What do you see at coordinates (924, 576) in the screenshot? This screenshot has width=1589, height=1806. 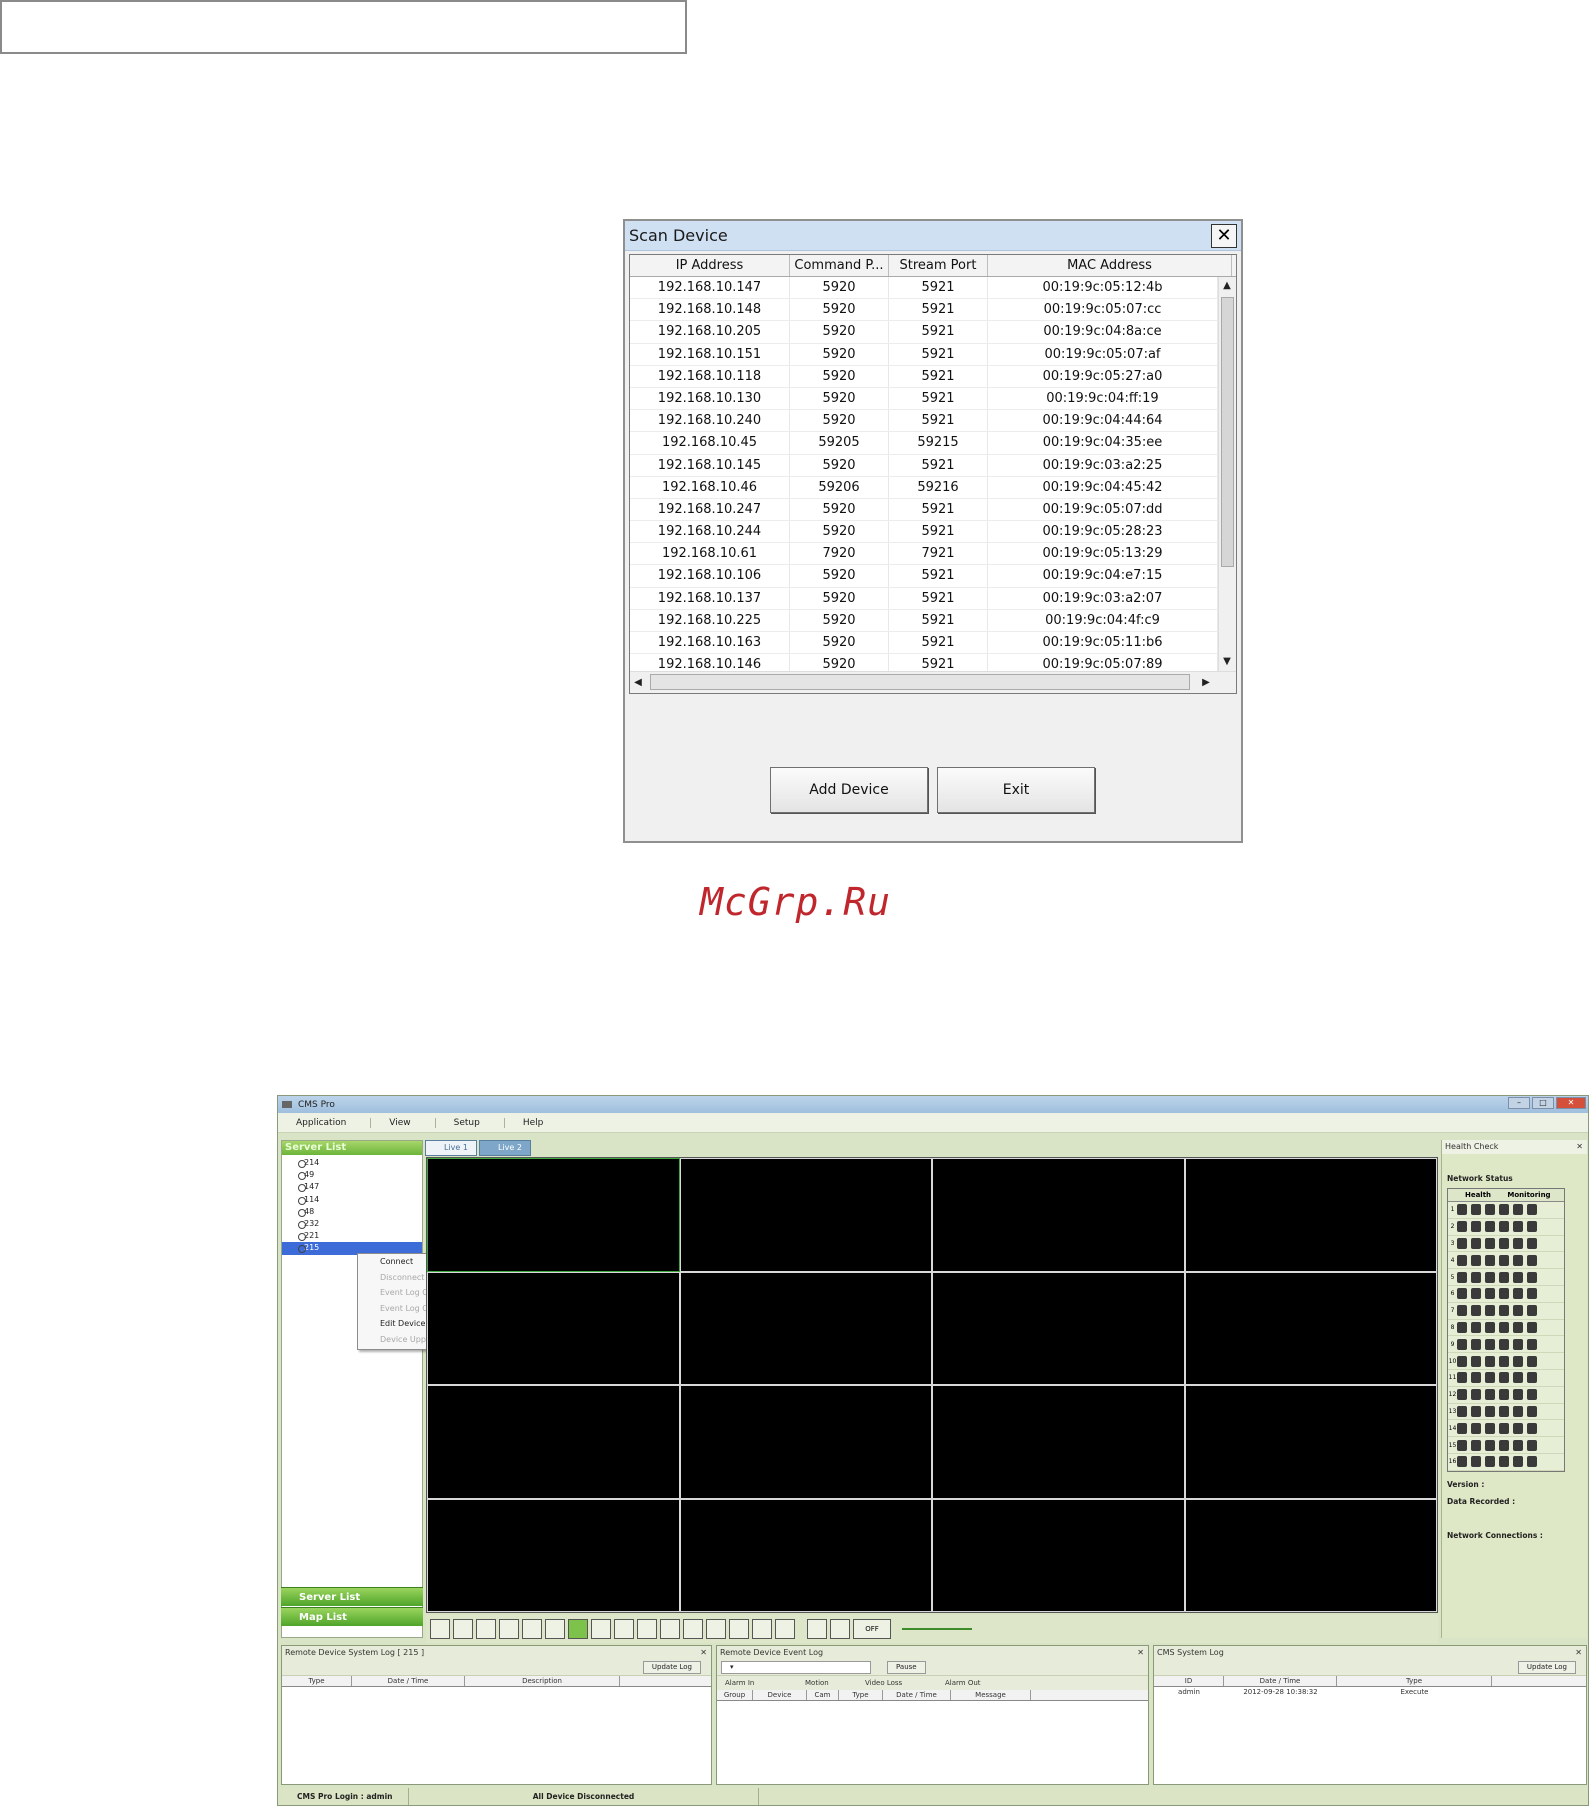 I see `table-row: 192.168.10.106 5920 5921 00:19:9c:04:e7:15` at bounding box center [924, 576].